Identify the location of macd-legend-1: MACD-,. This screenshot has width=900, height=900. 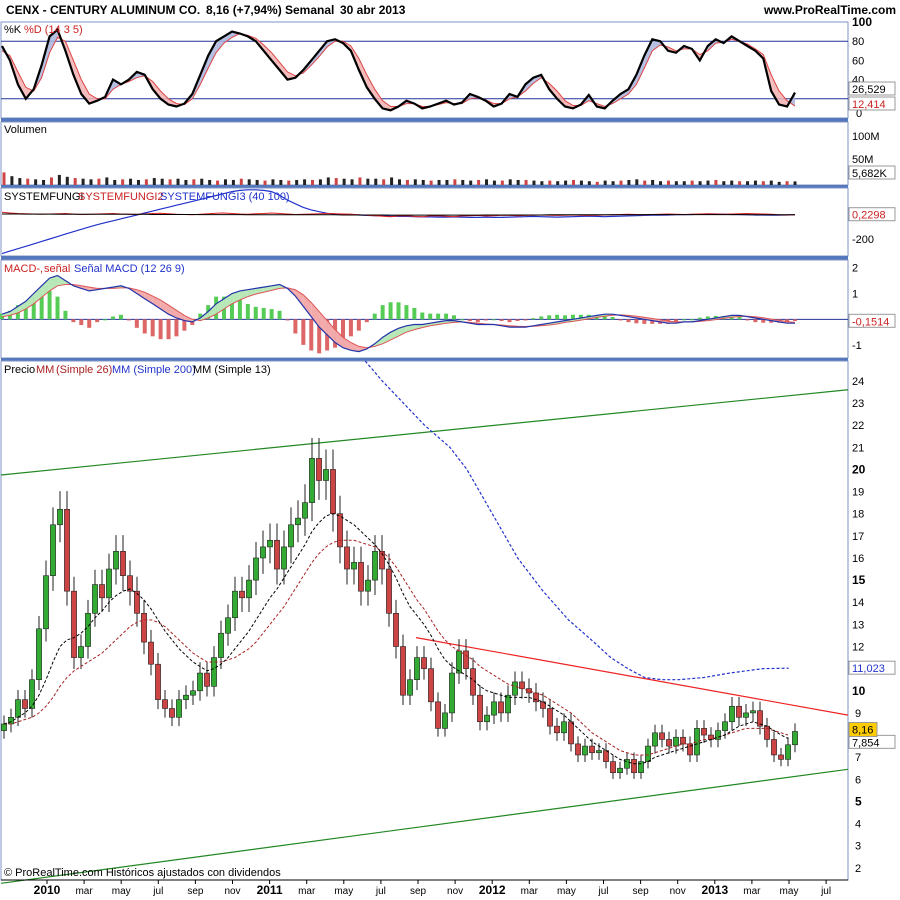
(23, 269).